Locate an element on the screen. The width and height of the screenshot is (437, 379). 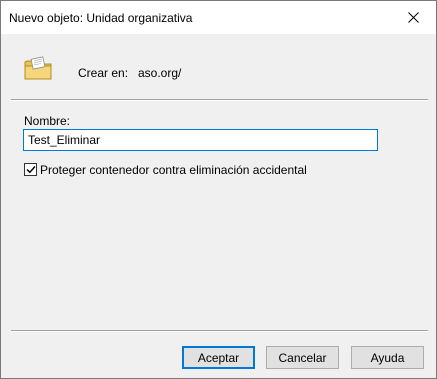
checkmark-icon is located at coordinates (31, 170).